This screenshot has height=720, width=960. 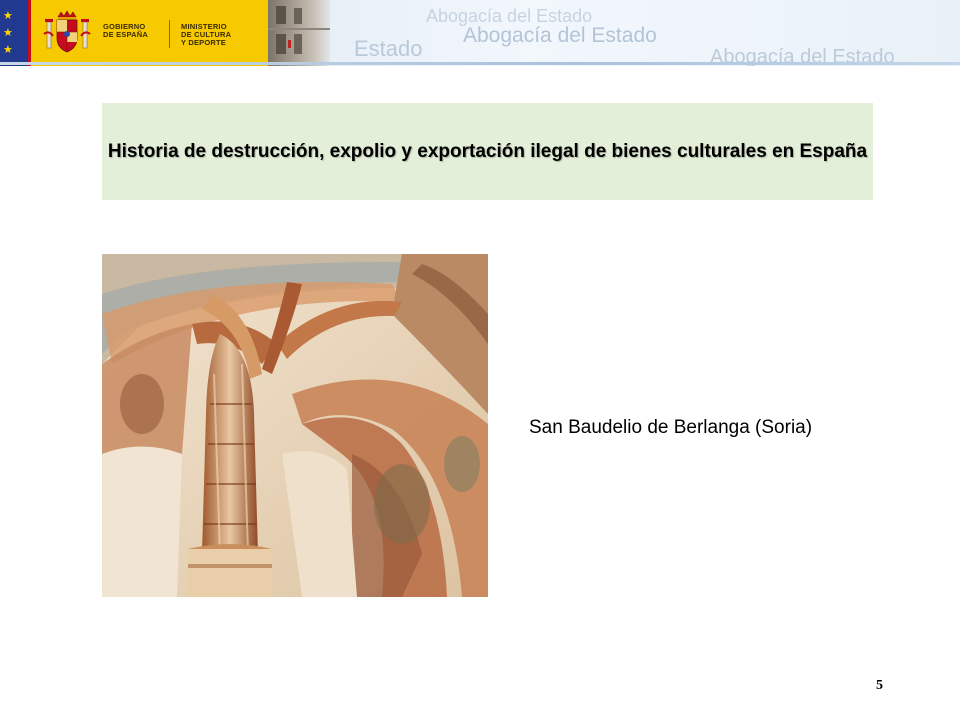 I want to click on page-number: 5, so click(x=879, y=685).